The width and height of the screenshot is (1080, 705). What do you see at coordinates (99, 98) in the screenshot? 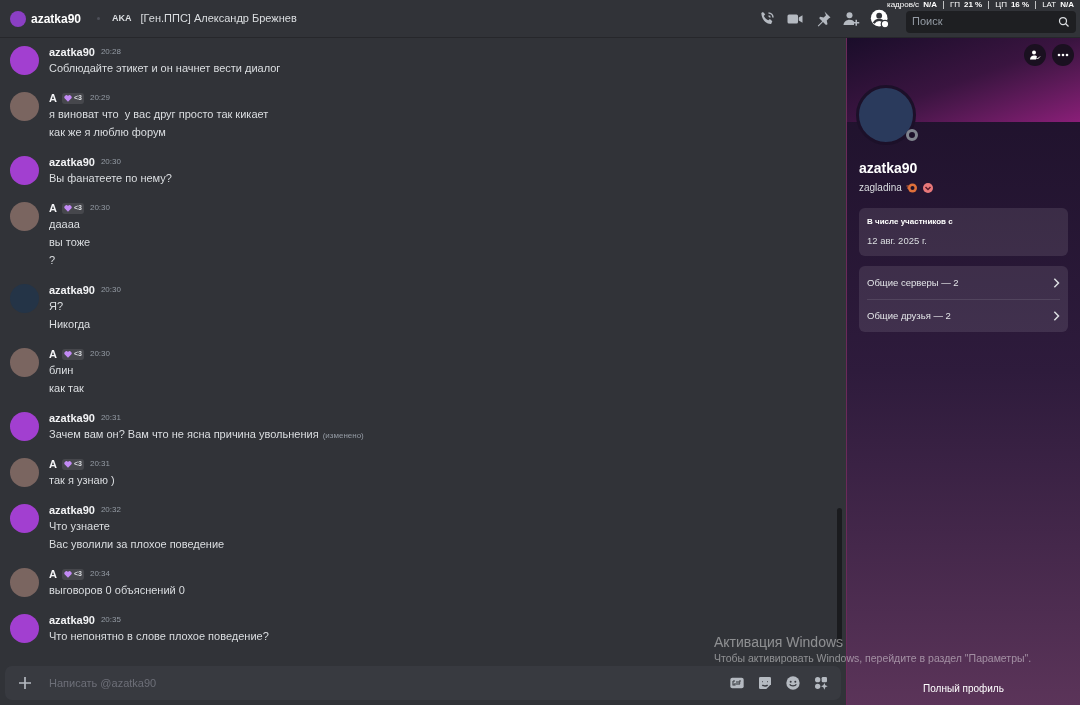
I see `message-time: 20:29` at bounding box center [99, 98].